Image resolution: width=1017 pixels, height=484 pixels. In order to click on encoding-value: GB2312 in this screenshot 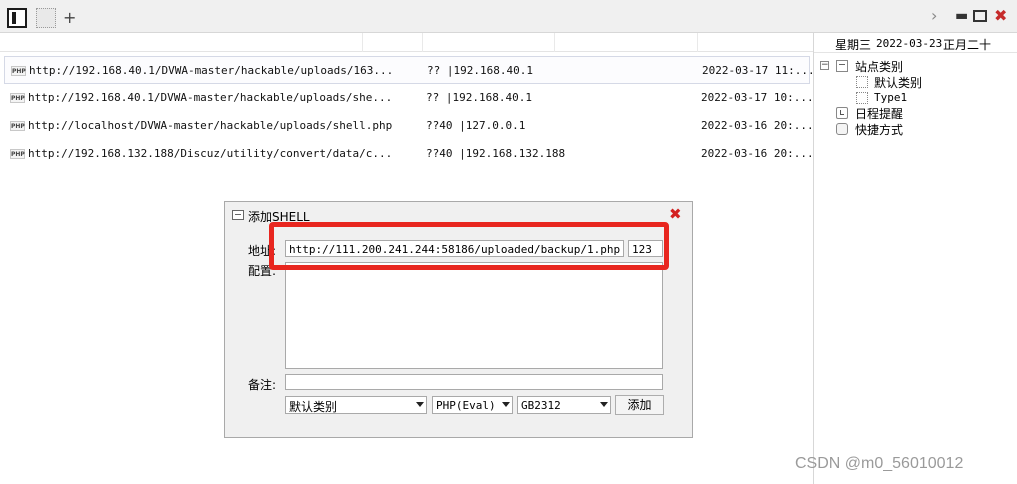, I will do `click(541, 405)`.